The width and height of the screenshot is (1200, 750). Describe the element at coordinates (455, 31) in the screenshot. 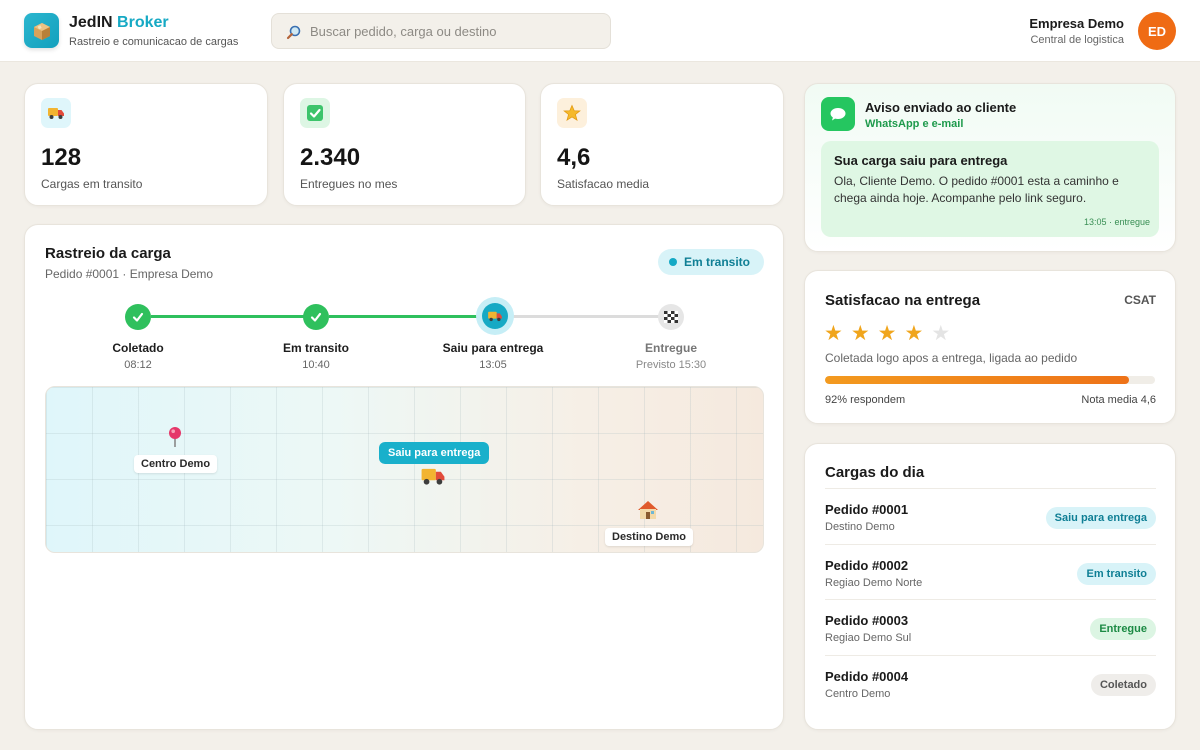

I see `search-input` at that location.